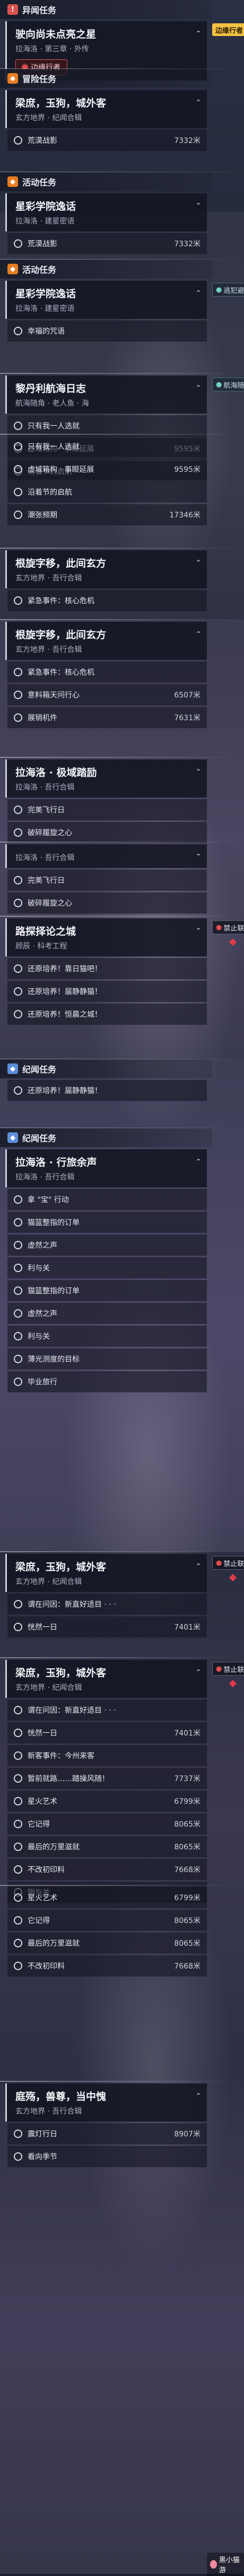  What do you see at coordinates (107, 331) in the screenshot?
I see `quest-objective-row: 幸福的咒语` at bounding box center [107, 331].